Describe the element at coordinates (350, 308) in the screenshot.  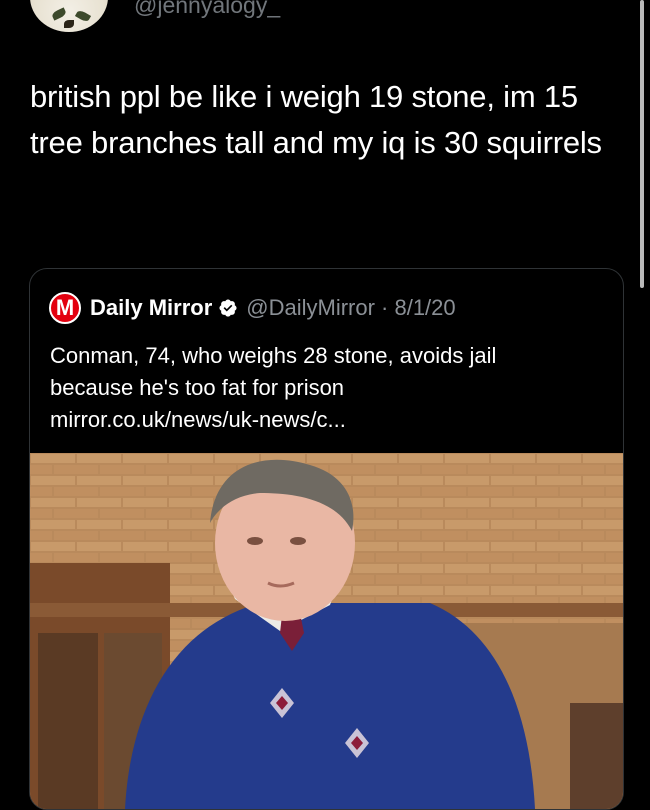
I see `quoted-author-meta: @DailyMirror · 8/1/20` at that location.